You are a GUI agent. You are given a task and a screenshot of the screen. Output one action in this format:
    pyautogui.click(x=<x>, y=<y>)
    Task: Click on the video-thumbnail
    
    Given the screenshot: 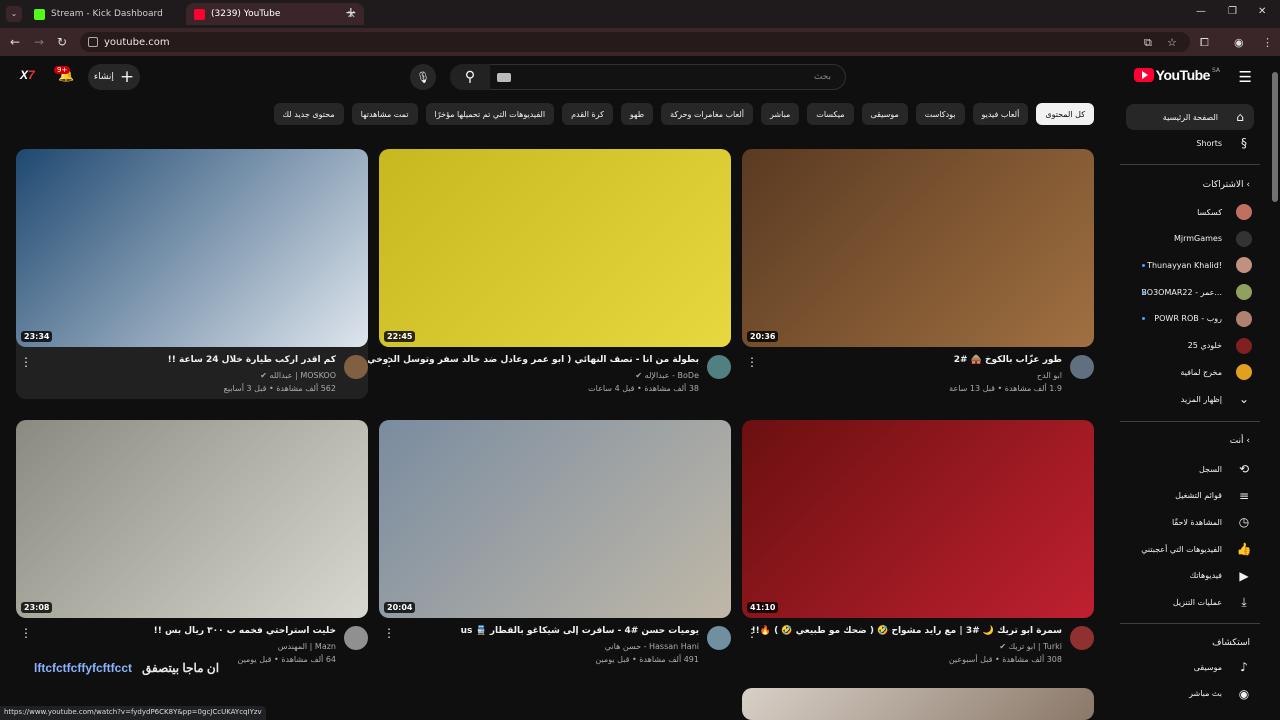 What is the action you would take?
    pyautogui.click(x=918, y=704)
    